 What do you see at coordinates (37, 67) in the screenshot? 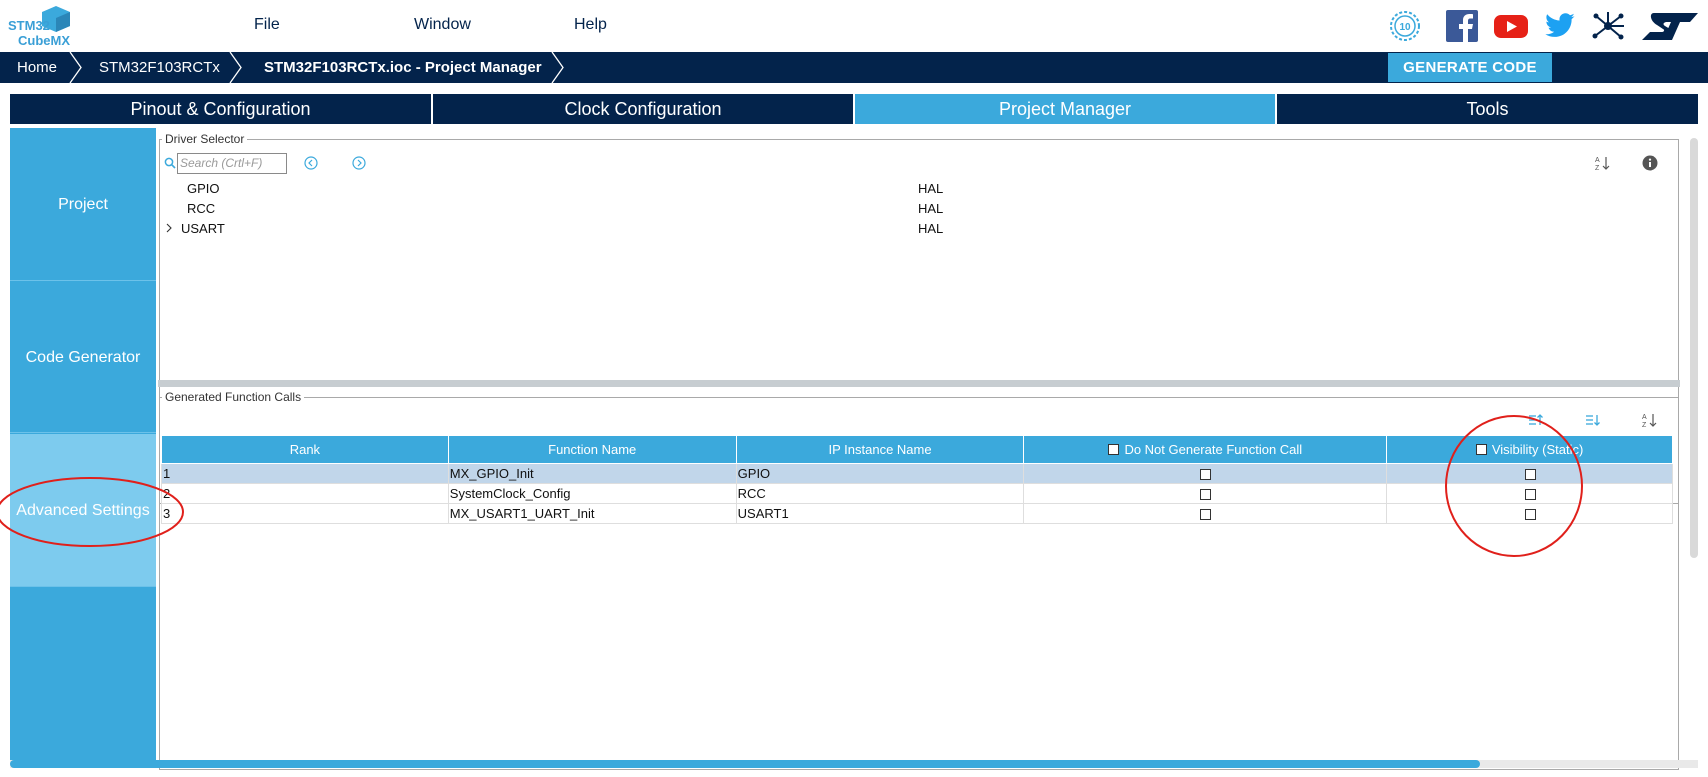
I see `breadcrumb-home: Home` at bounding box center [37, 67].